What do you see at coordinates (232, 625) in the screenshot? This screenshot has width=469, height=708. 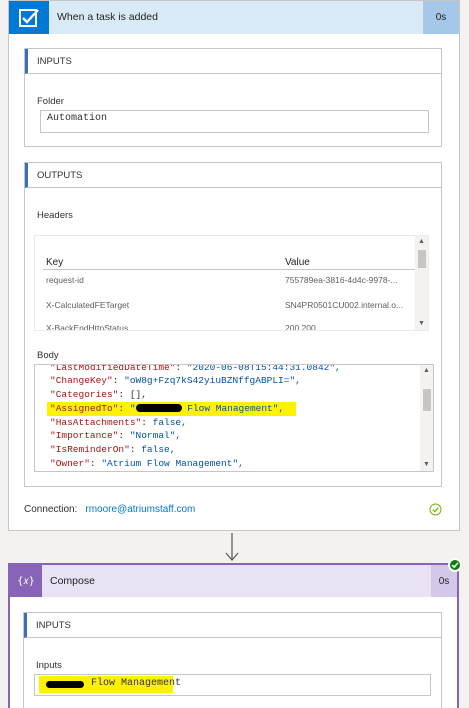 I see `compose-inputs-section-header: INPUTS` at bounding box center [232, 625].